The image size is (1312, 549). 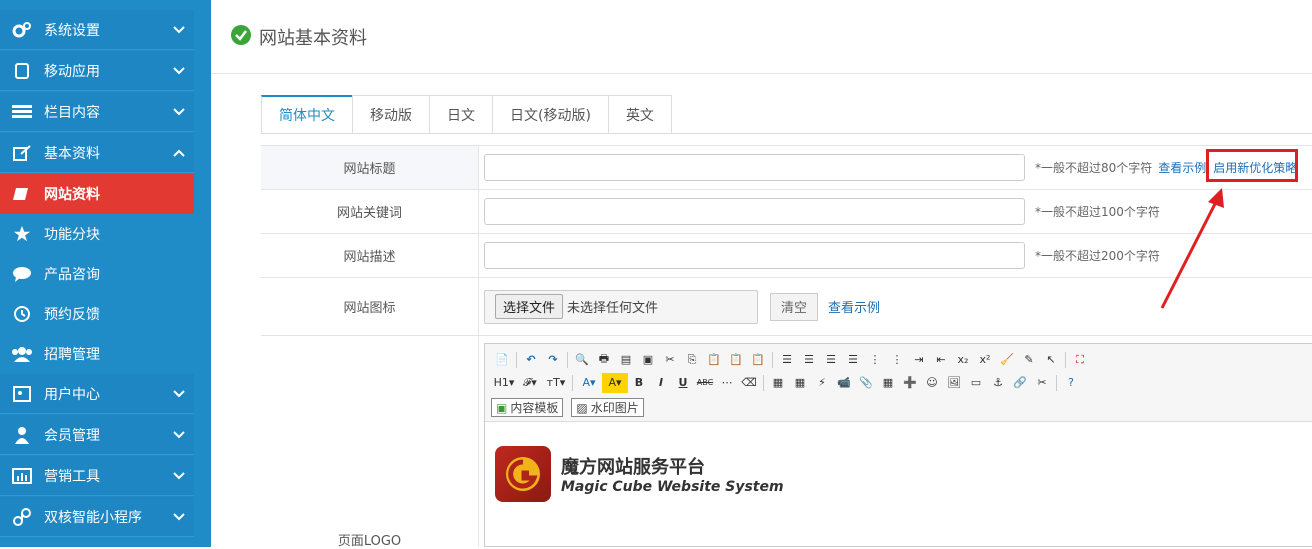 What do you see at coordinates (97, 435) in the screenshot?
I see `sidebar-item-member-management: 会员管理` at bounding box center [97, 435].